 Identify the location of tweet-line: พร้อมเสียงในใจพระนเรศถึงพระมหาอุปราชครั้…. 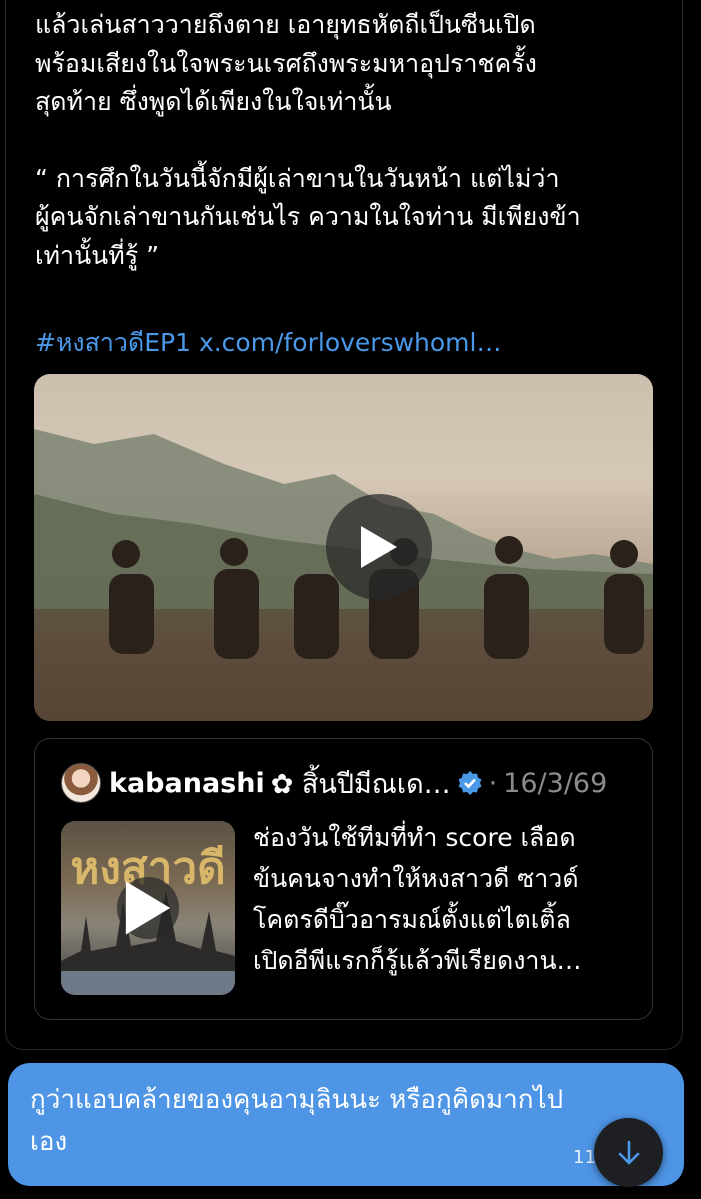
(286, 63).